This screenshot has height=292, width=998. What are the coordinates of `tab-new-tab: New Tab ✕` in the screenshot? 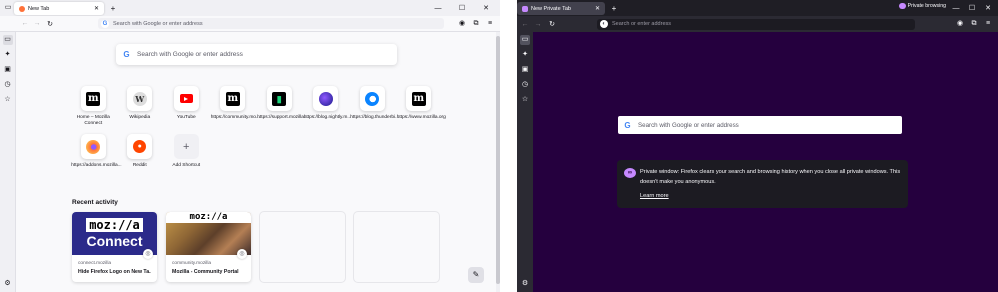 It's located at (59, 8).